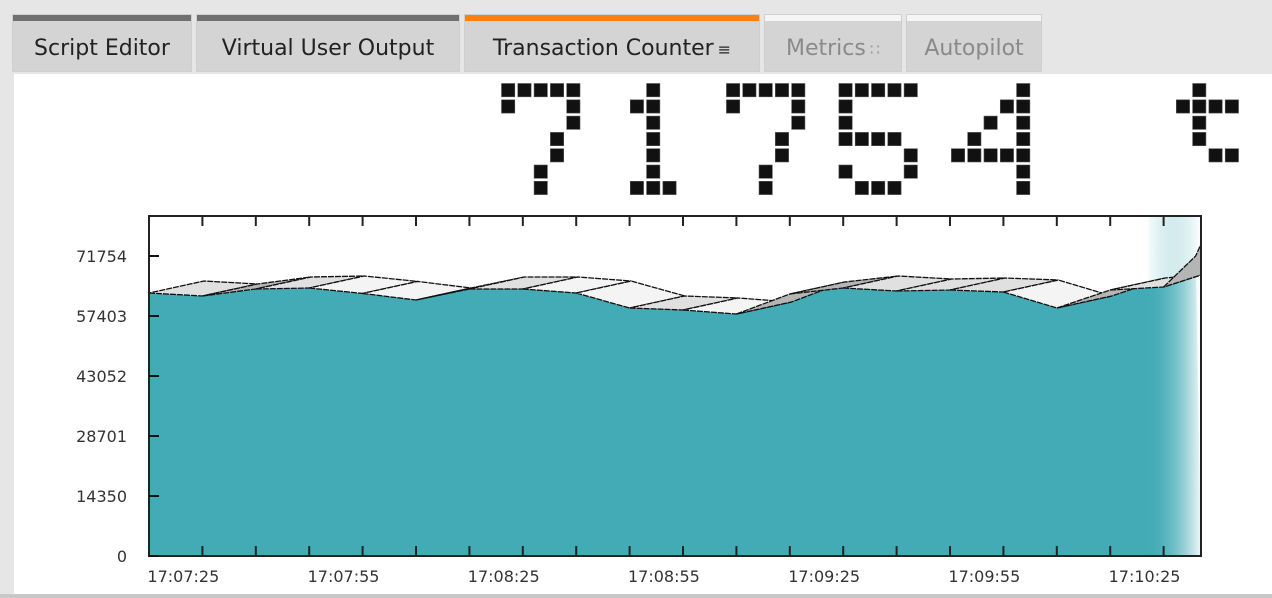 The width and height of the screenshot is (1272, 598). I want to click on y-tick-label: 43052, so click(101, 376).